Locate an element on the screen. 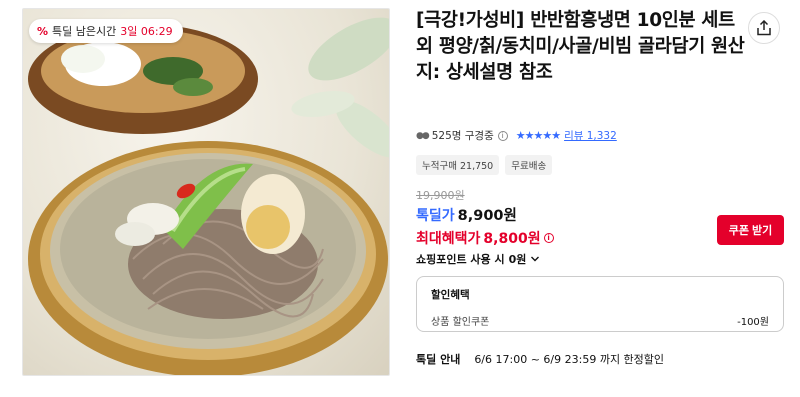  chevron-down-icon is located at coordinates (535, 259).